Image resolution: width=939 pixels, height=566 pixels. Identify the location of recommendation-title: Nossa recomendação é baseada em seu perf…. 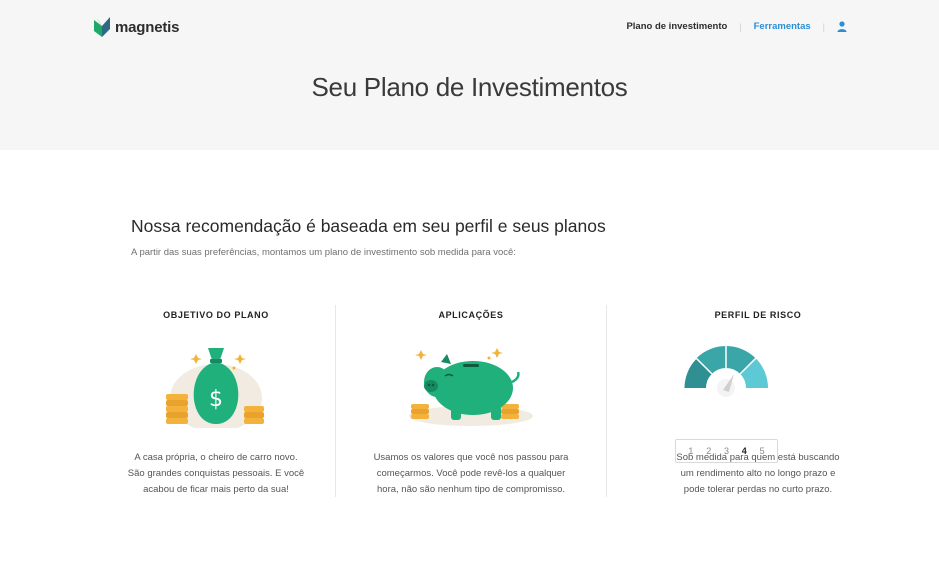
(368, 226).